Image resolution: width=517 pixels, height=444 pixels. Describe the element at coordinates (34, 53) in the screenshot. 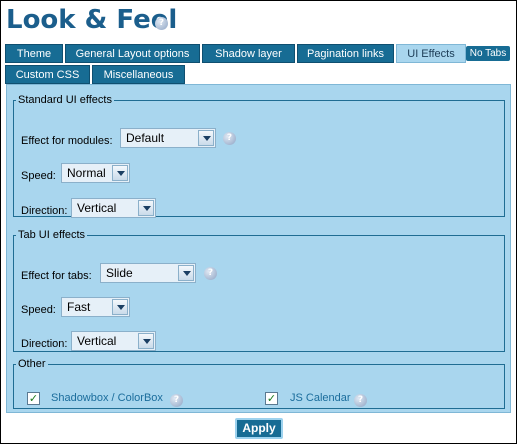

I see `tab-theme: Theme` at that location.